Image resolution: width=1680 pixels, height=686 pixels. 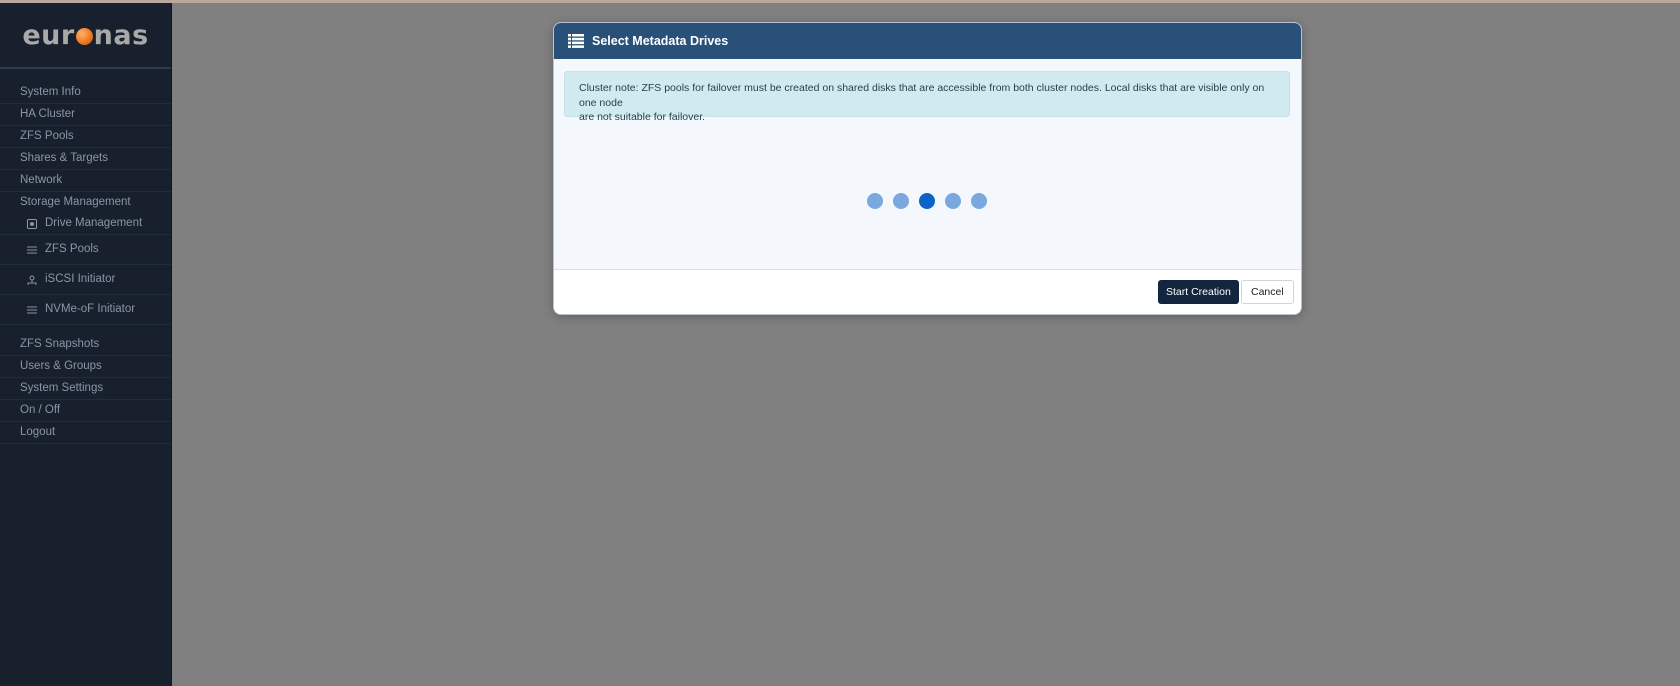 I want to click on sidebar-subitem-iscsi-initiator: iSCSI Initiator, so click(x=85, y=280).